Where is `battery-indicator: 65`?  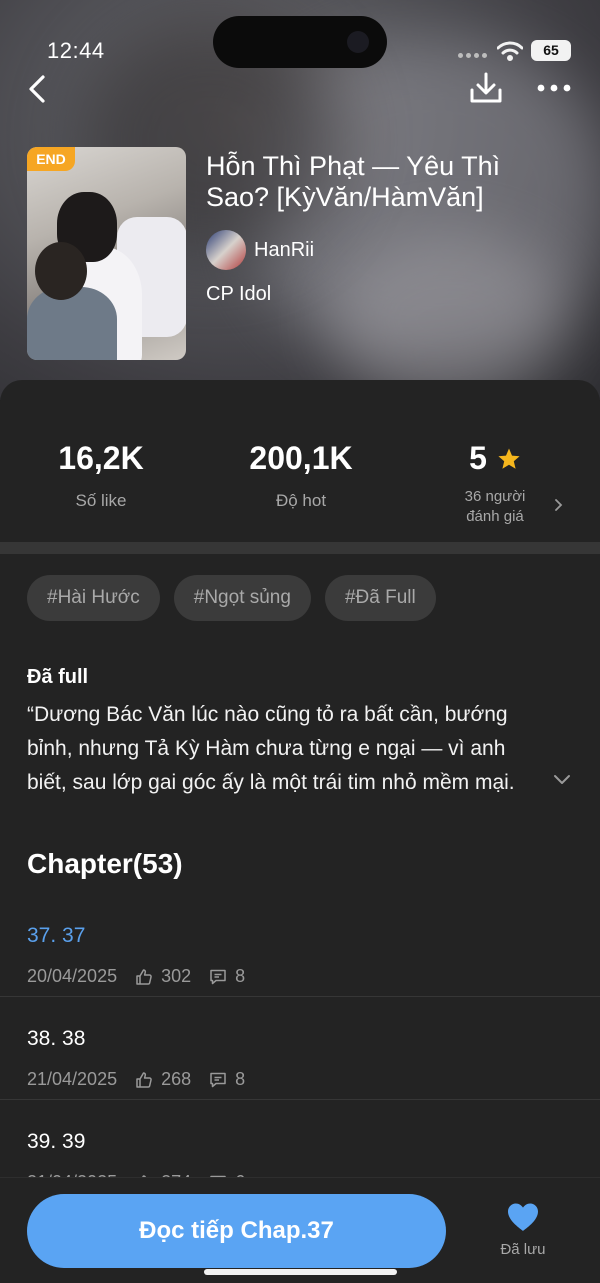
battery-indicator: 65 is located at coordinates (551, 50).